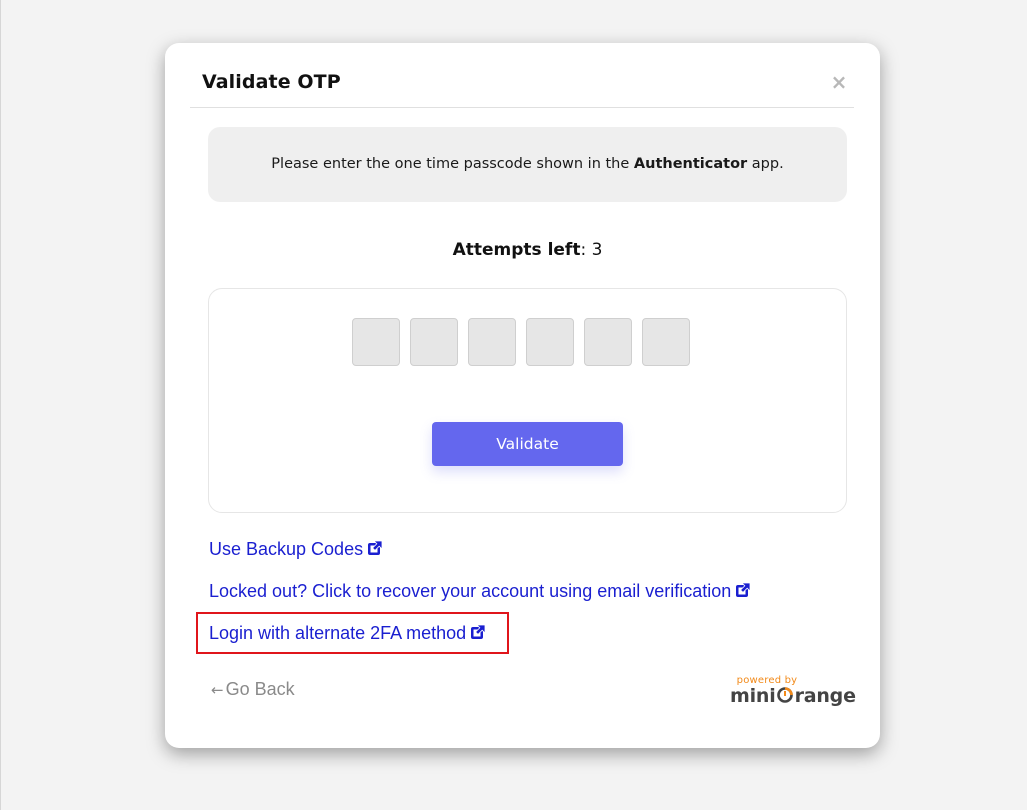 The width and height of the screenshot is (1027, 810). Describe the element at coordinates (516, 250) in the screenshot. I see `attempts-left-label: Attempts left` at that location.